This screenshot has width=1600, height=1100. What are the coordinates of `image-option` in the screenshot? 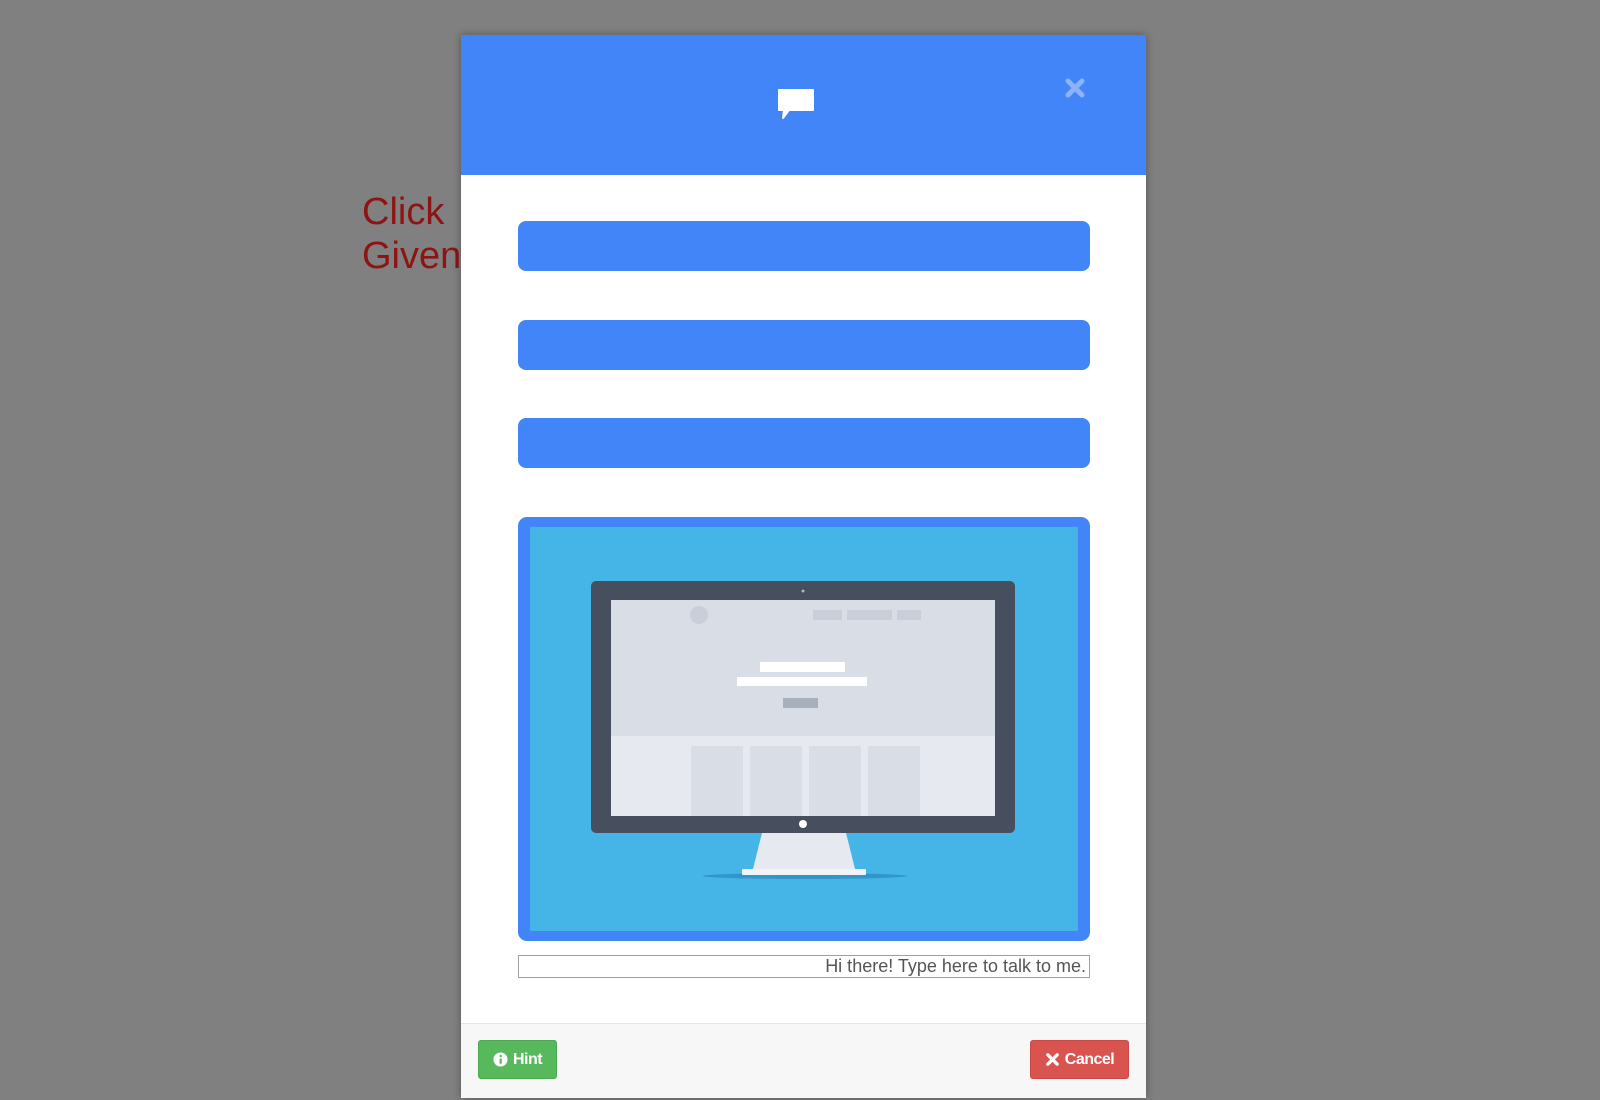 It's located at (804, 729).